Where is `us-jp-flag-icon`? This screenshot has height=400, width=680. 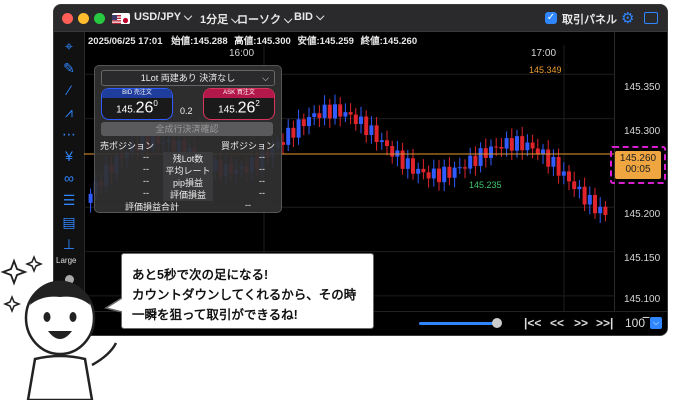 us-jp-flag-icon is located at coordinates (121, 18).